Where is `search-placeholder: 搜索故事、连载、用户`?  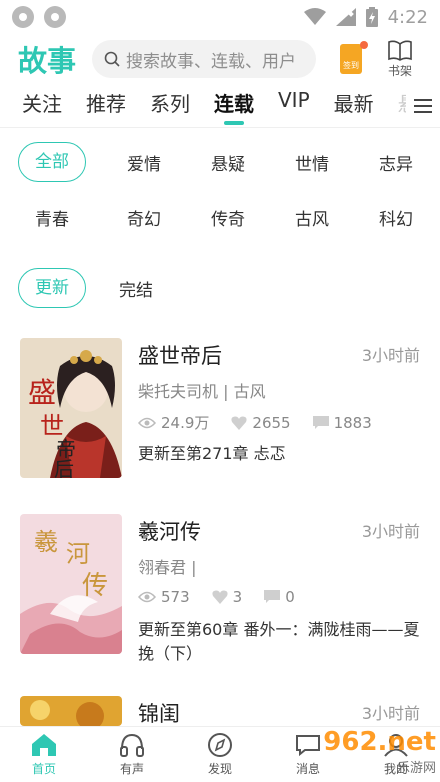 search-placeholder: 搜索故事、连载、用户 is located at coordinates (211, 61).